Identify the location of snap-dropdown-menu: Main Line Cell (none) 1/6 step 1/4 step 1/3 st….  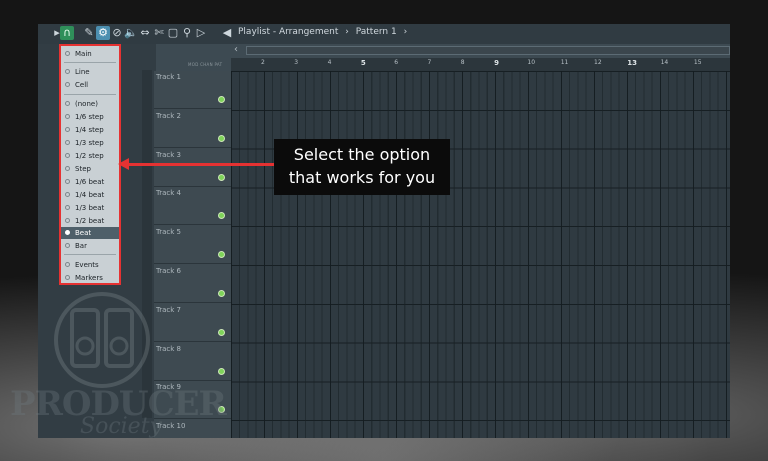
(90, 164).